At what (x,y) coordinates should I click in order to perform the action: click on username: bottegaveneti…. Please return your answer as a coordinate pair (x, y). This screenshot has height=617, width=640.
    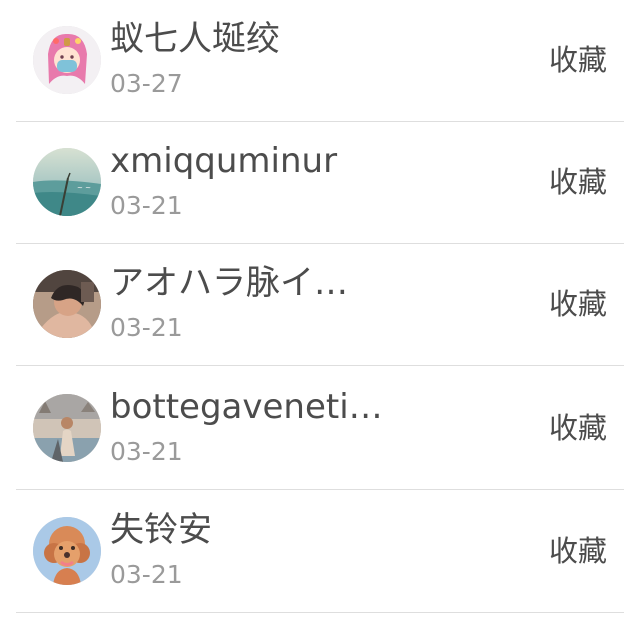
    Looking at the image, I should click on (246, 407).